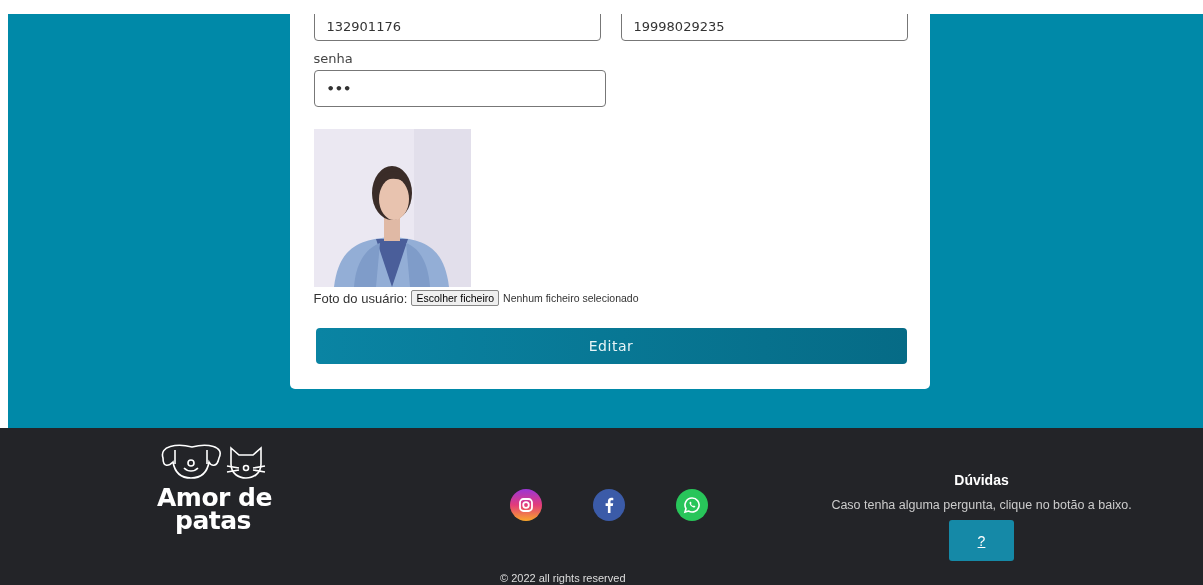 Image resolution: width=1203 pixels, height=585 pixels. Describe the element at coordinates (981, 540) in the screenshot. I see `help-button: ?` at that location.